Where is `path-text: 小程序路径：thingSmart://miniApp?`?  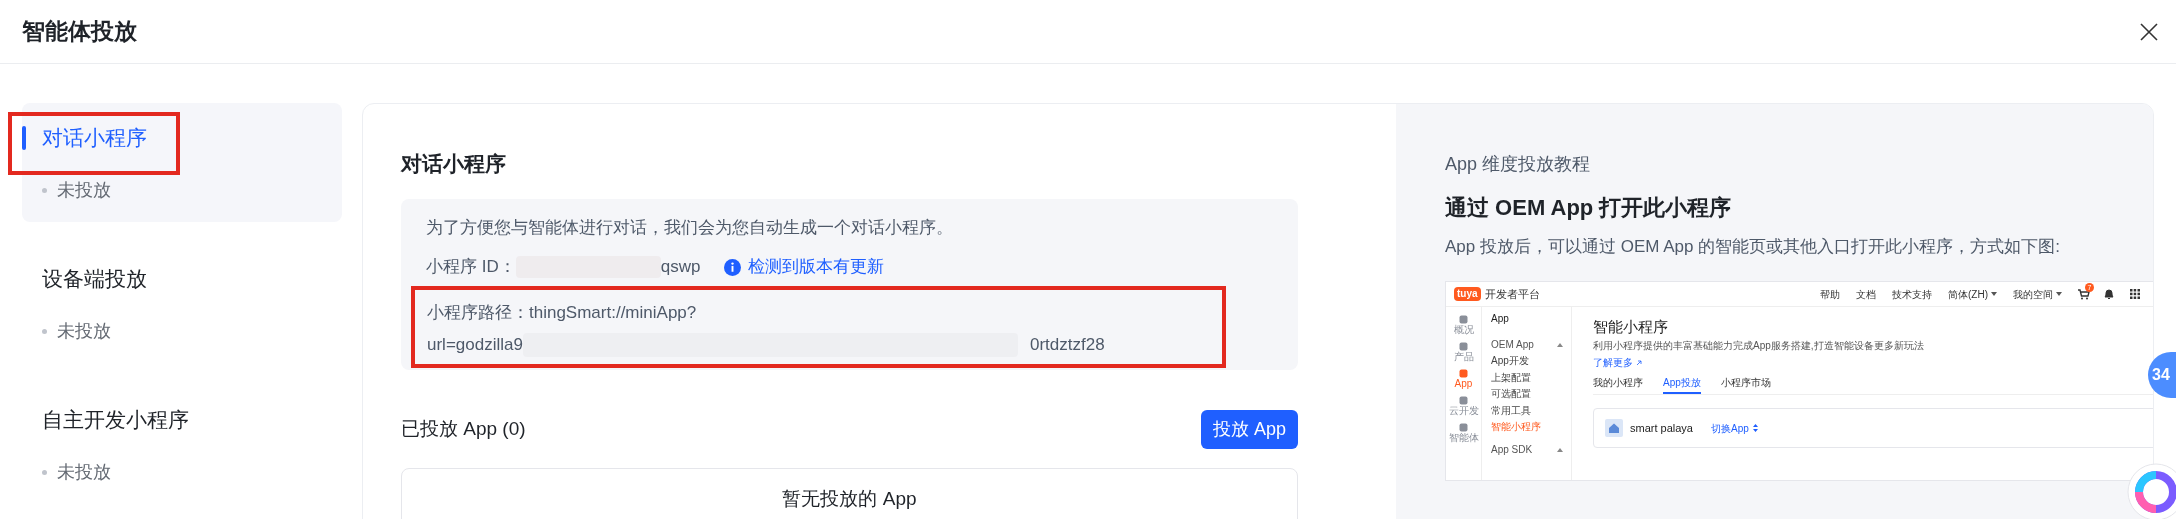 path-text: 小程序路径：thingSmart://miniApp? is located at coordinates (562, 313).